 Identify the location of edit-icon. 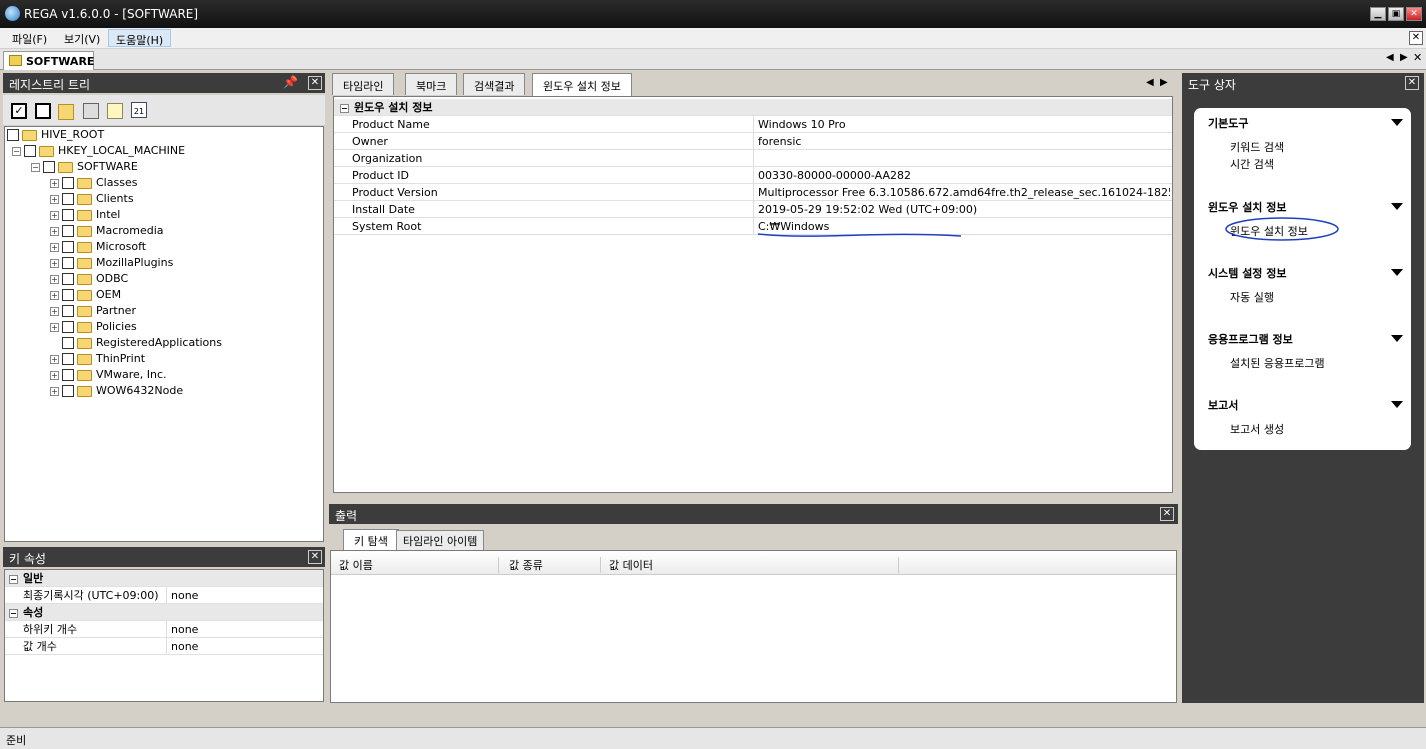
(115, 111).